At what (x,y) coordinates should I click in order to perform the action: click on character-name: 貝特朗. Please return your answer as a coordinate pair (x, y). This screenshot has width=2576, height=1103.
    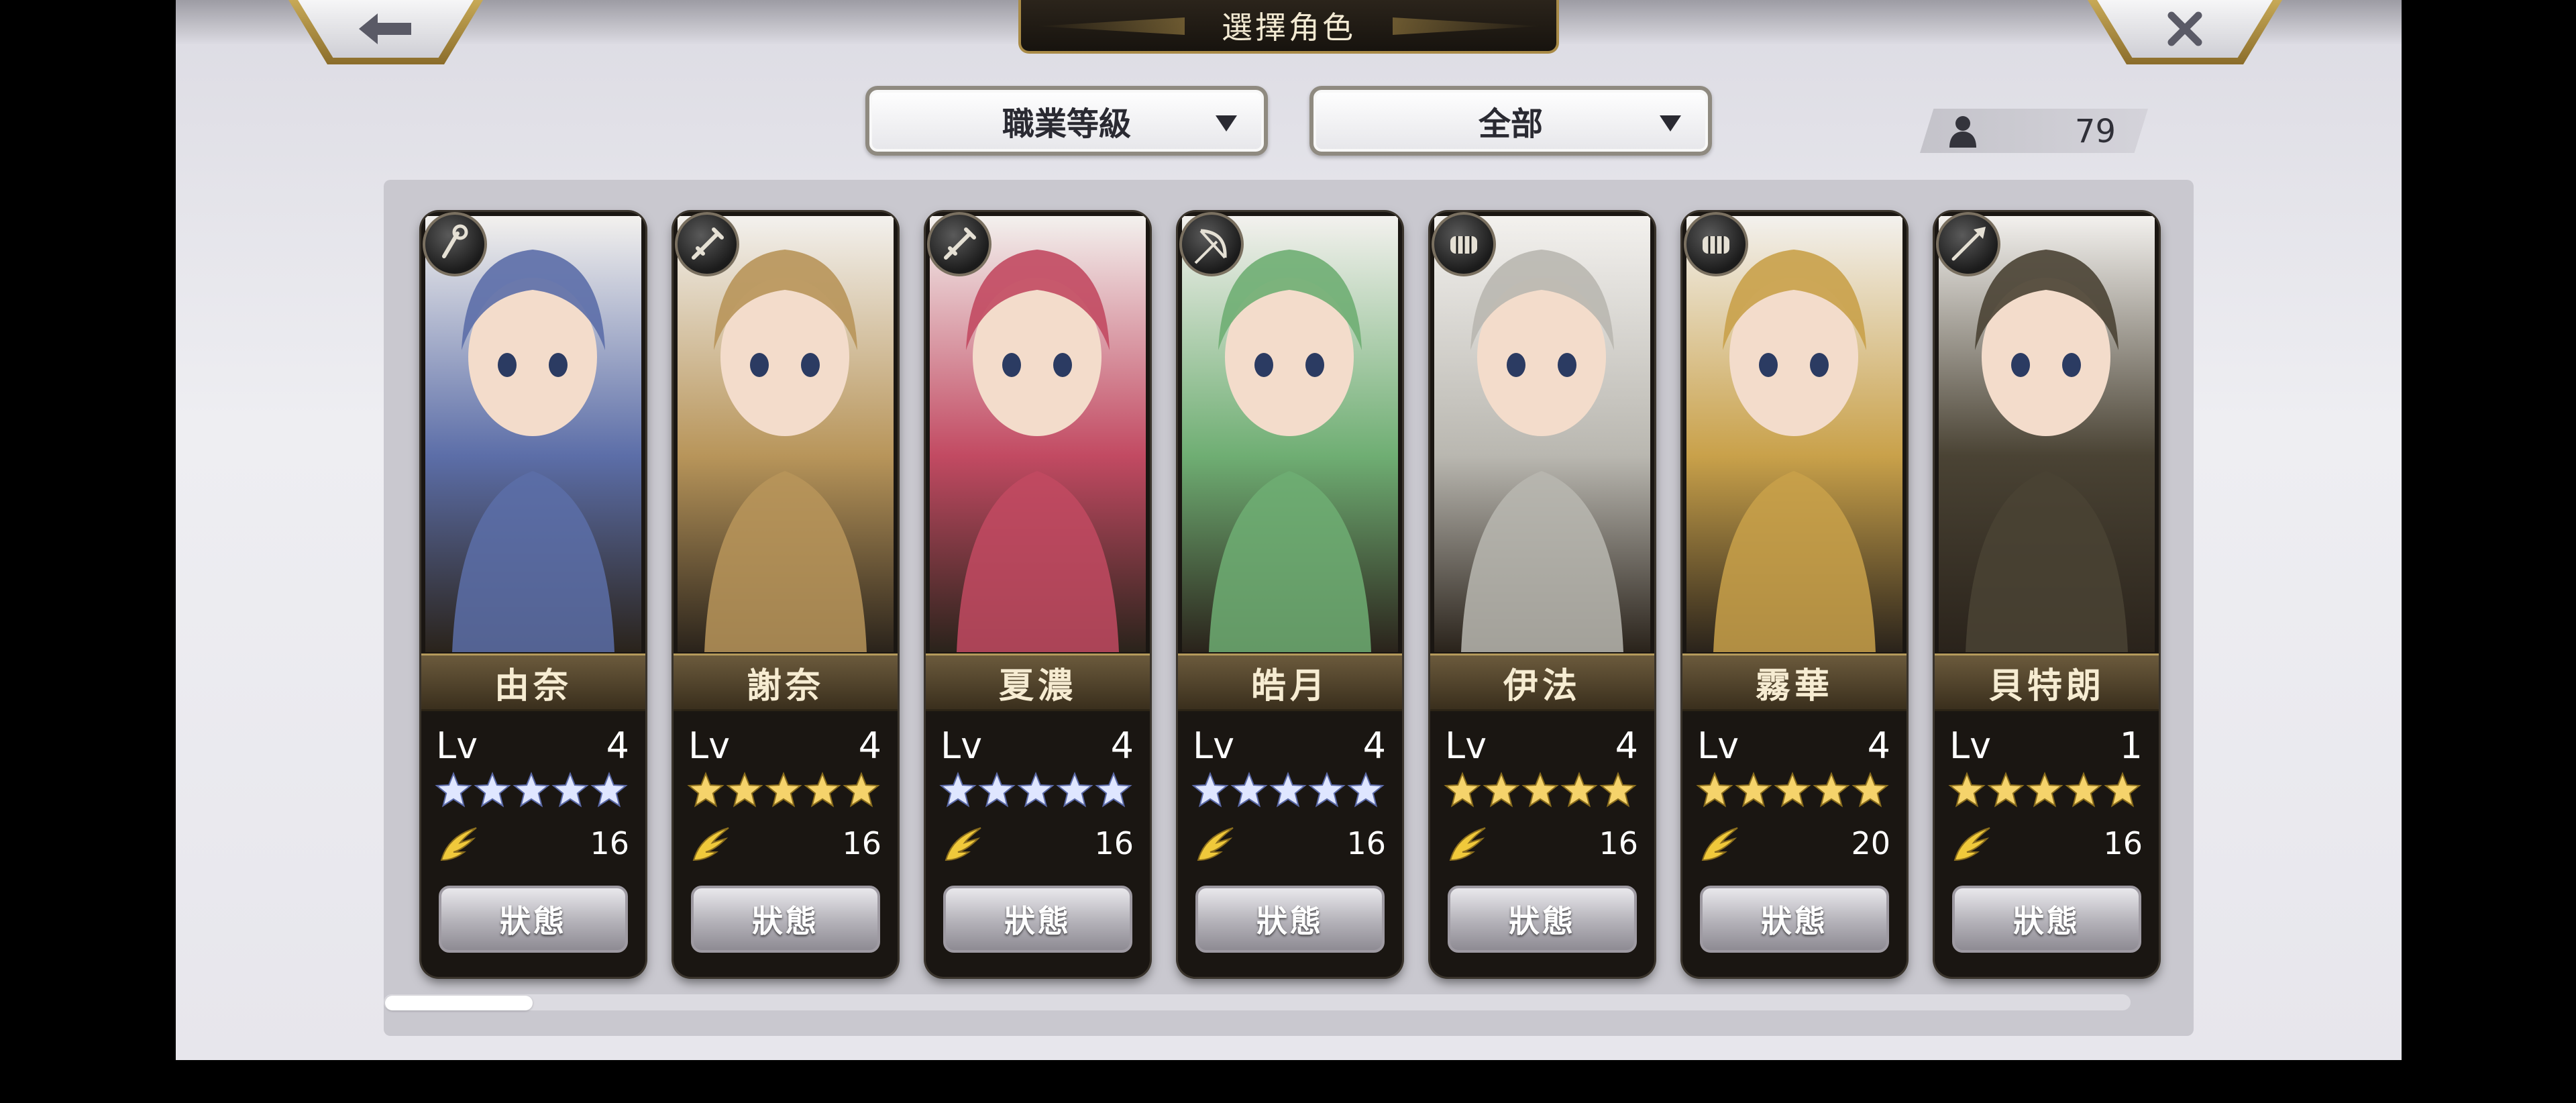
    Looking at the image, I should click on (2047, 682).